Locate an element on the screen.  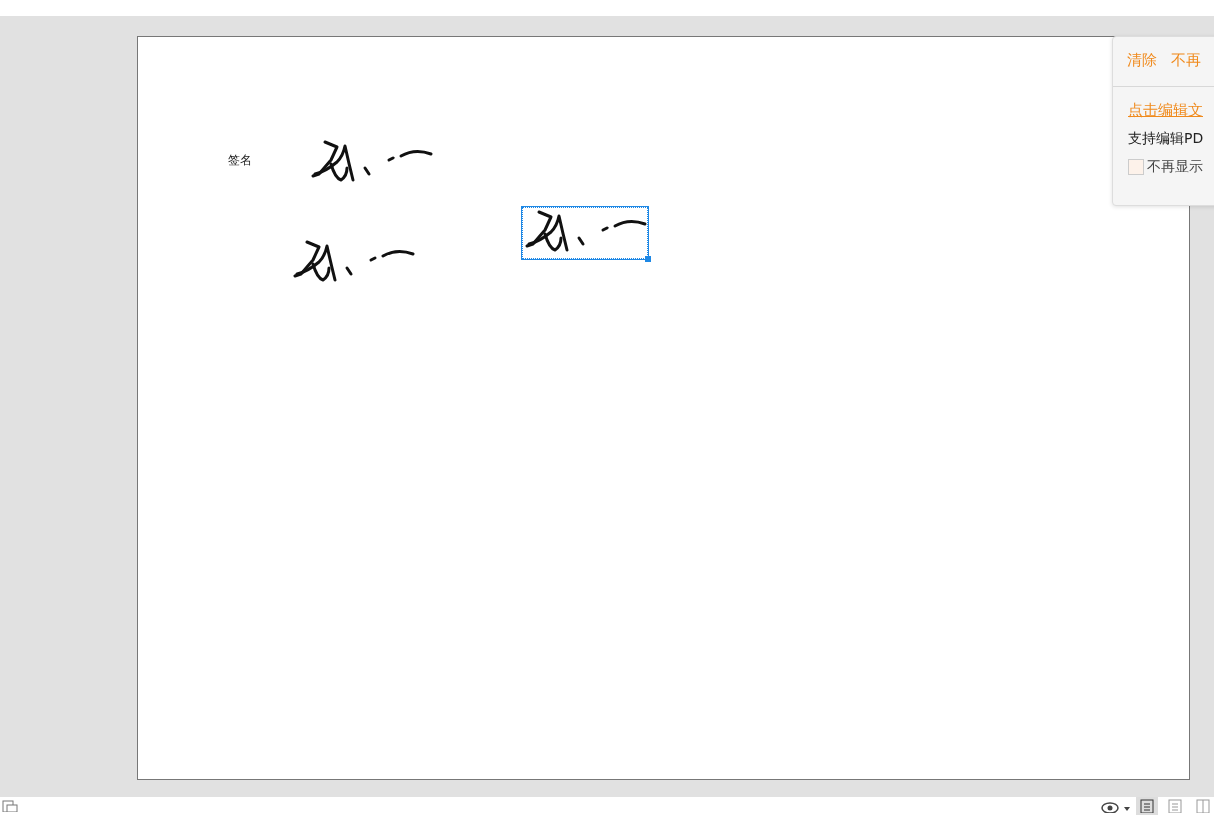
popup-description: 支持编辑PD is located at coordinates (1166, 139).